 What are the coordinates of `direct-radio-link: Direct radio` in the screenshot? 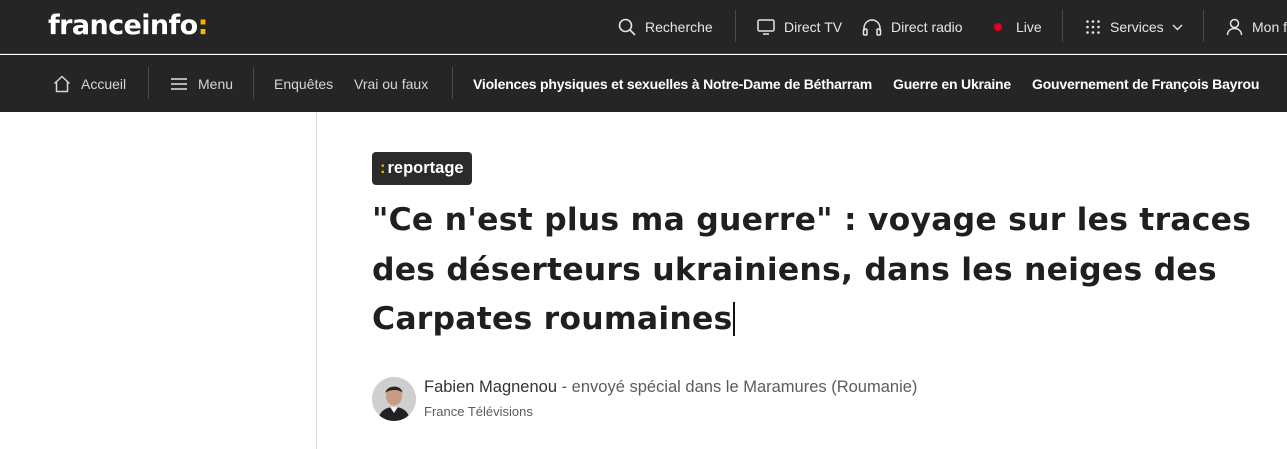 It's located at (912, 27).